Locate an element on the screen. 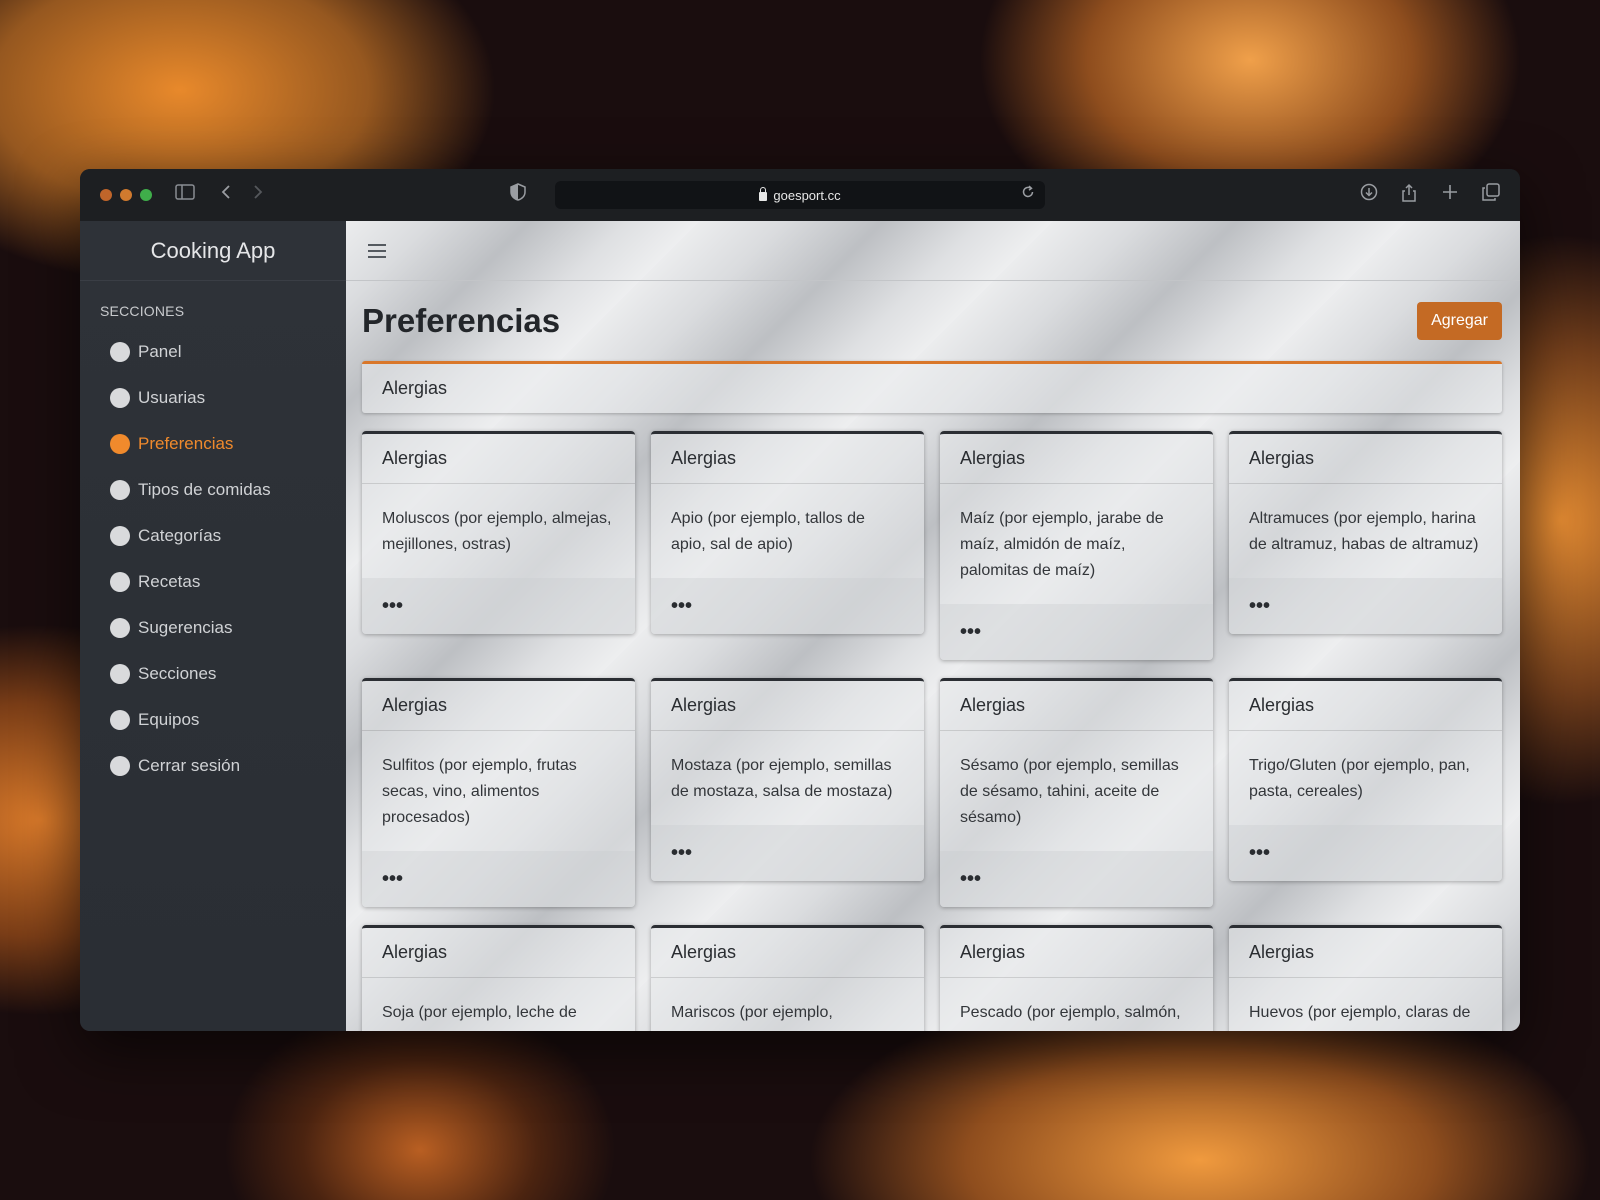 The image size is (1600, 1200). sidebar-item-label: Secciones is located at coordinates (177, 673).